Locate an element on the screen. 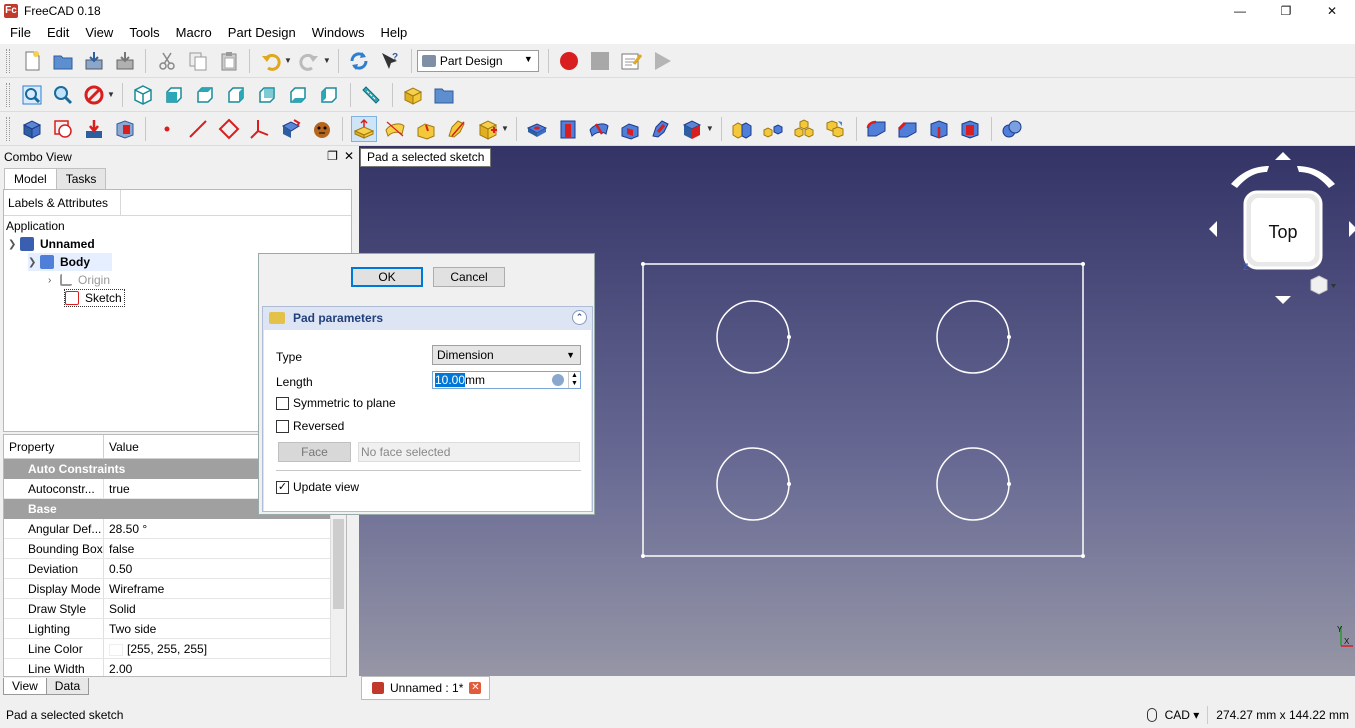 The height and width of the screenshot is (728, 1355). revolution-icon is located at coordinates (395, 129).